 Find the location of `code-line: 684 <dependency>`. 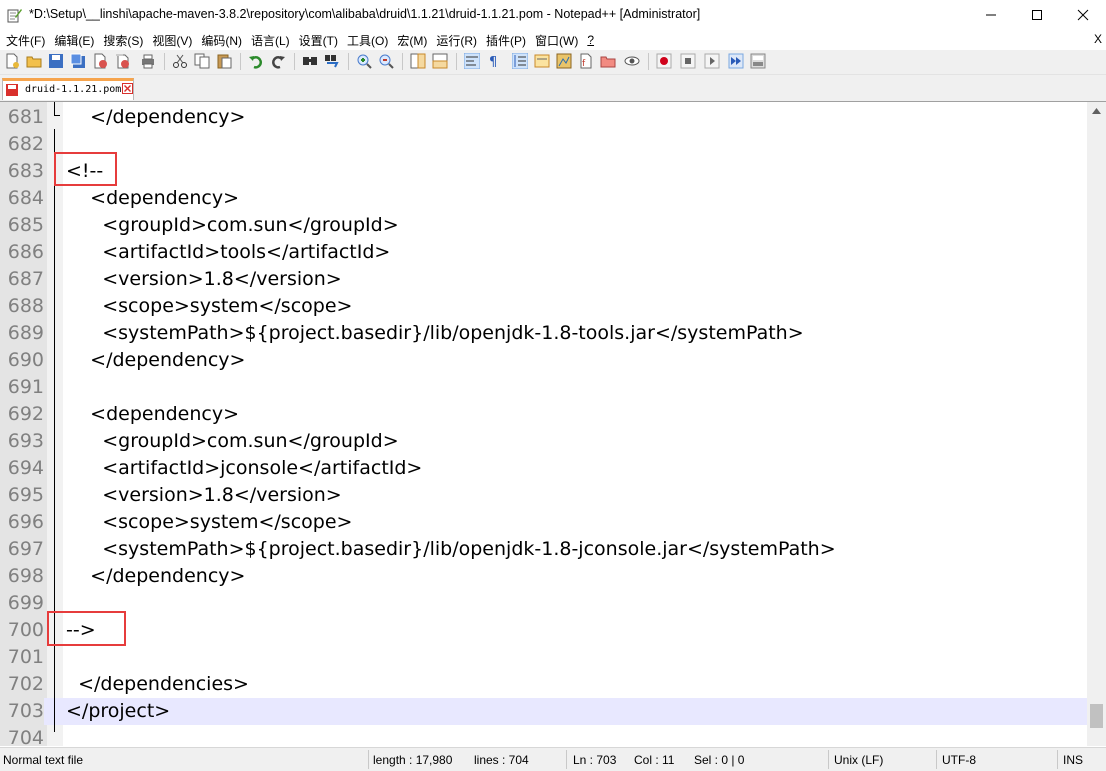

code-line: 684 <dependency> is located at coordinates (543, 198).